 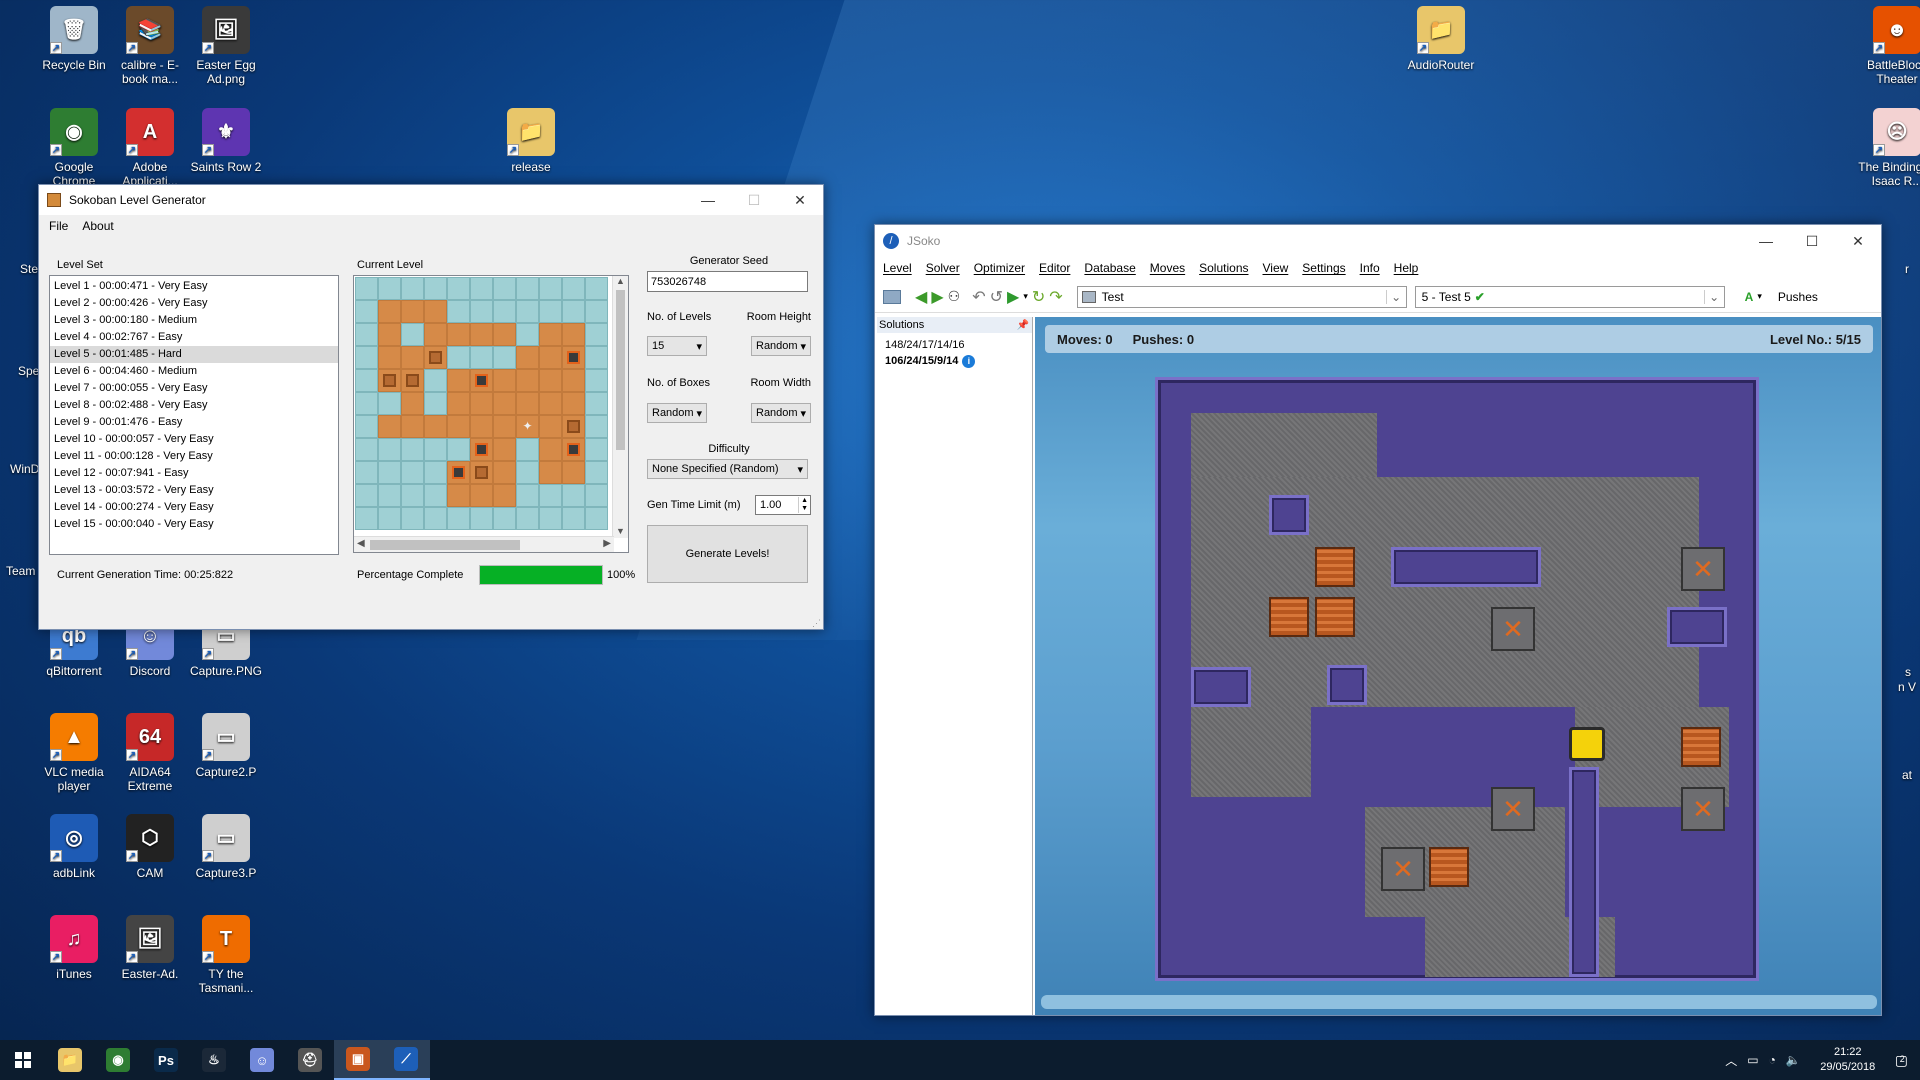 What do you see at coordinates (727, 469) in the screenshot?
I see `difficulty-select: None Specified (Random) ▾` at bounding box center [727, 469].